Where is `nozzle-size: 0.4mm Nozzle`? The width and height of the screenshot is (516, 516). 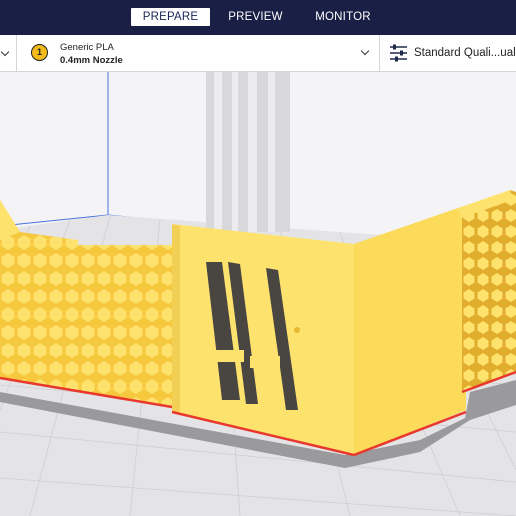 nozzle-size: 0.4mm Nozzle is located at coordinates (91, 60).